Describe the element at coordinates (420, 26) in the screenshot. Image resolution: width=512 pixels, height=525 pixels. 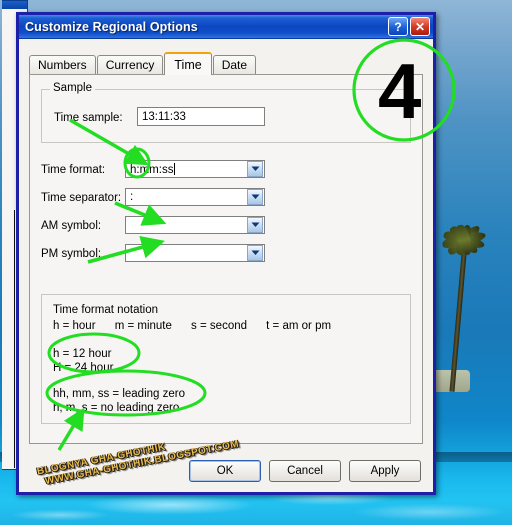
I see `close-icon: ✕` at that location.